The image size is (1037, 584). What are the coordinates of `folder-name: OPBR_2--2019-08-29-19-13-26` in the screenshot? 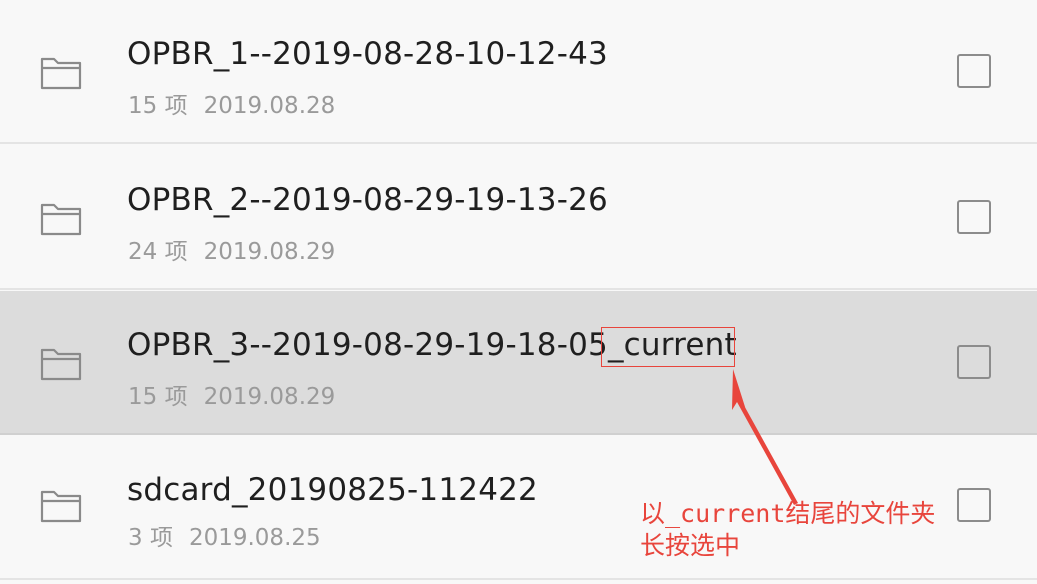 It's located at (367, 200).